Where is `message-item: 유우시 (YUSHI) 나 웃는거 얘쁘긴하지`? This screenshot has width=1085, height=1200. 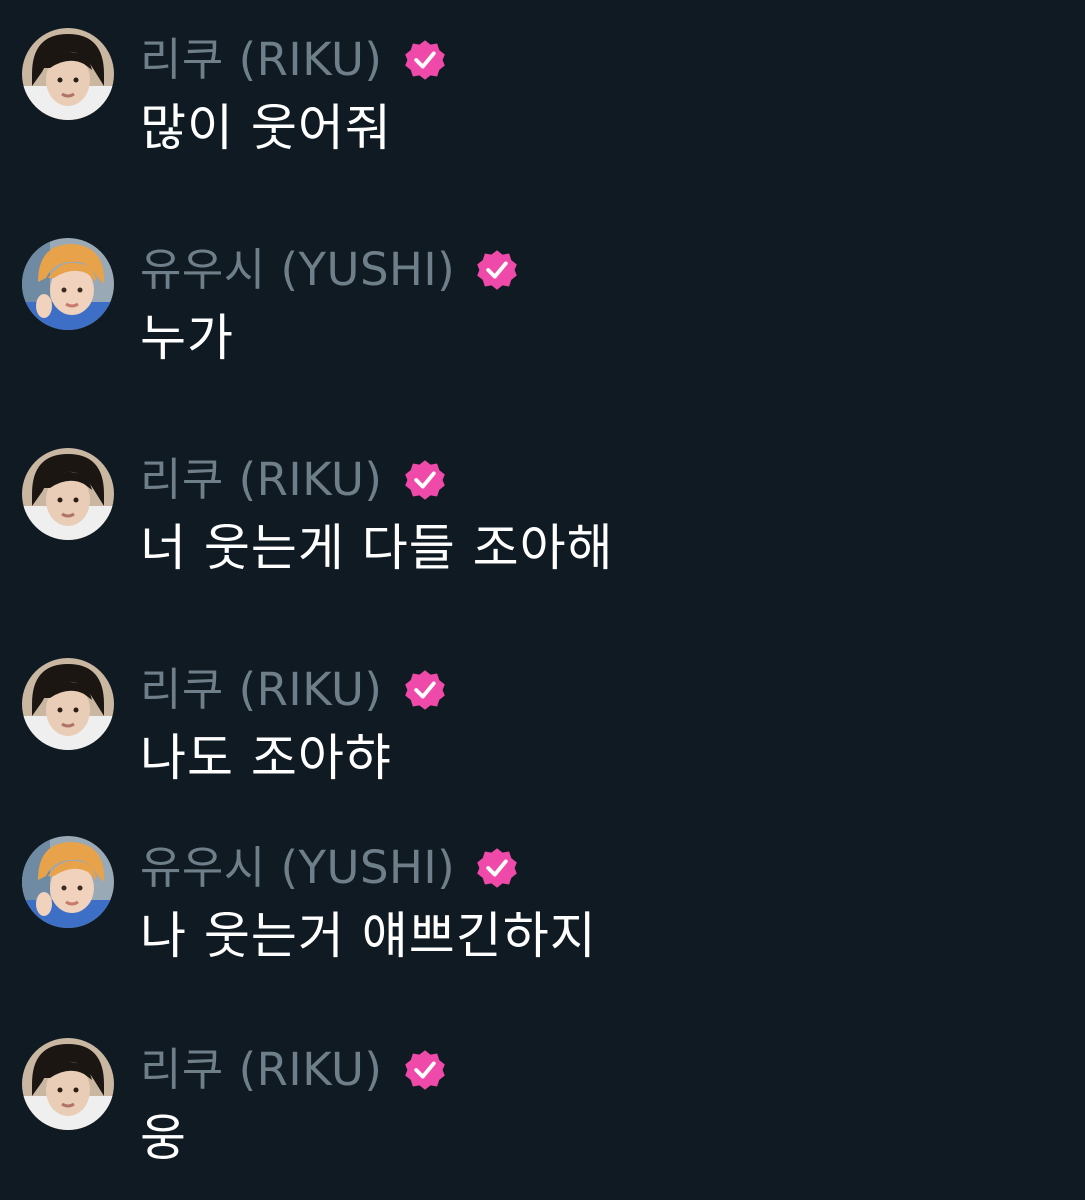 message-item: 유우시 (YUSHI) 나 웃는거 얘쁘긴하지 is located at coordinates (542, 906).